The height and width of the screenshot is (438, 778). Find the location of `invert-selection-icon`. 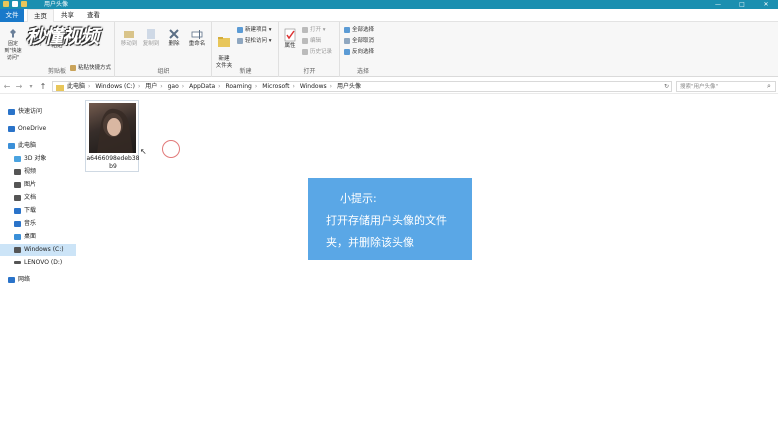

invert-selection-icon is located at coordinates (347, 51).